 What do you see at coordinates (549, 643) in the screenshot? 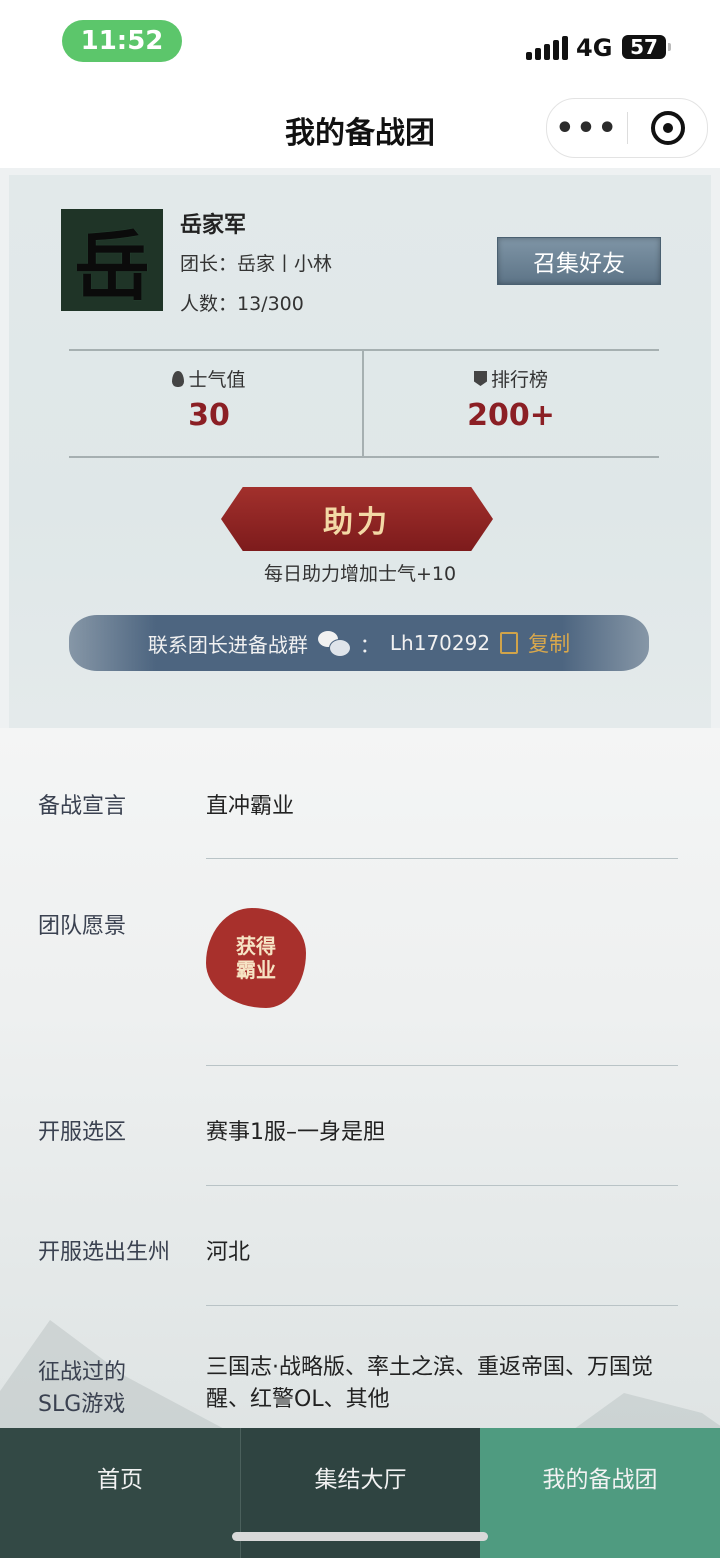
I see `copy-button: 复制` at bounding box center [549, 643].